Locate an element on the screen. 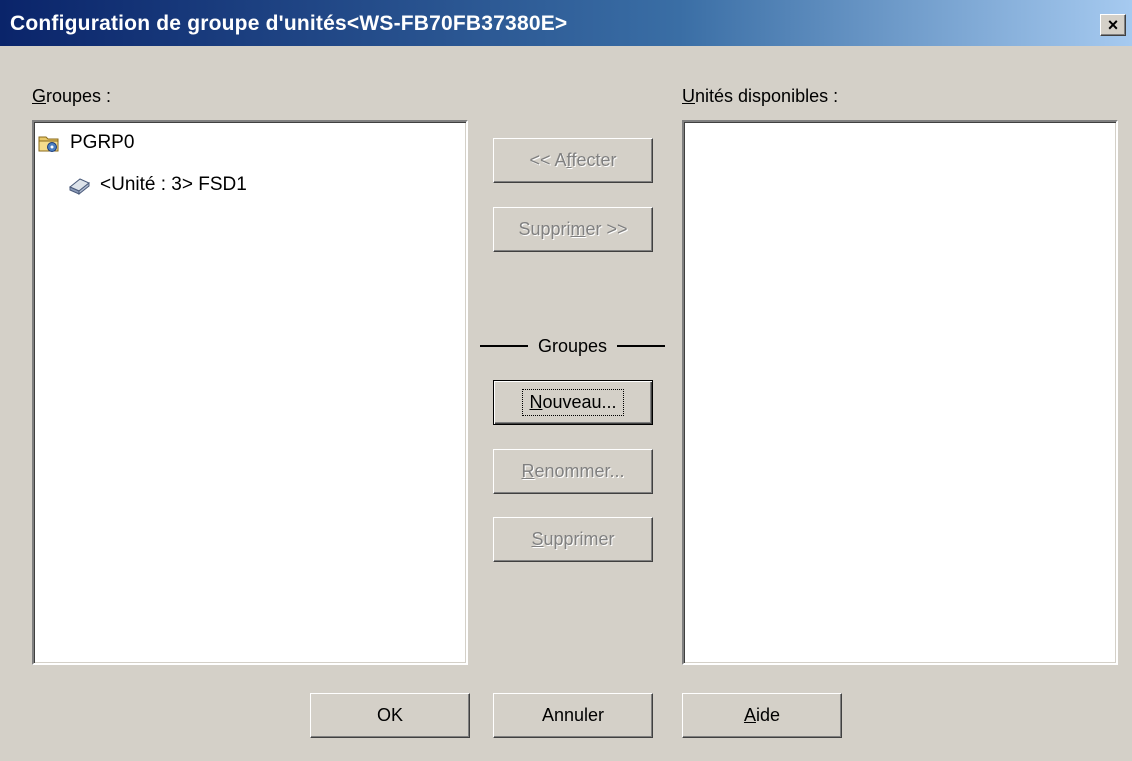 The image size is (1132, 761). close-button: × is located at coordinates (1113, 25).